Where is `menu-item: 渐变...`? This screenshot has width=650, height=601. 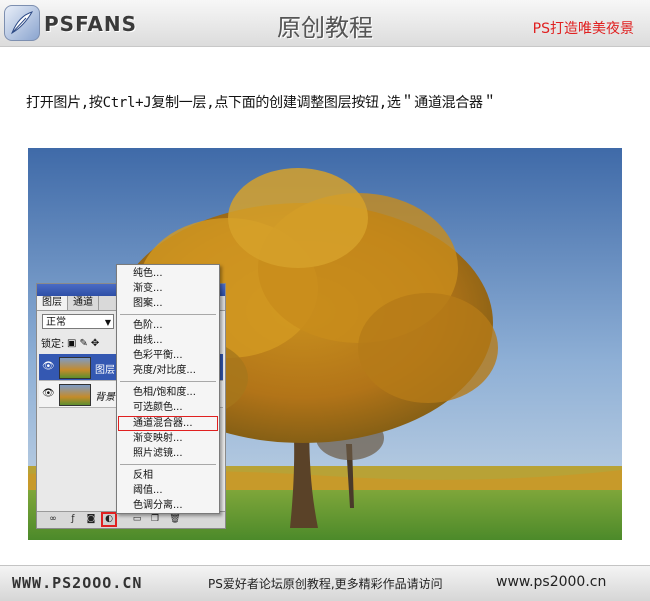 menu-item: 渐变... is located at coordinates (148, 289).